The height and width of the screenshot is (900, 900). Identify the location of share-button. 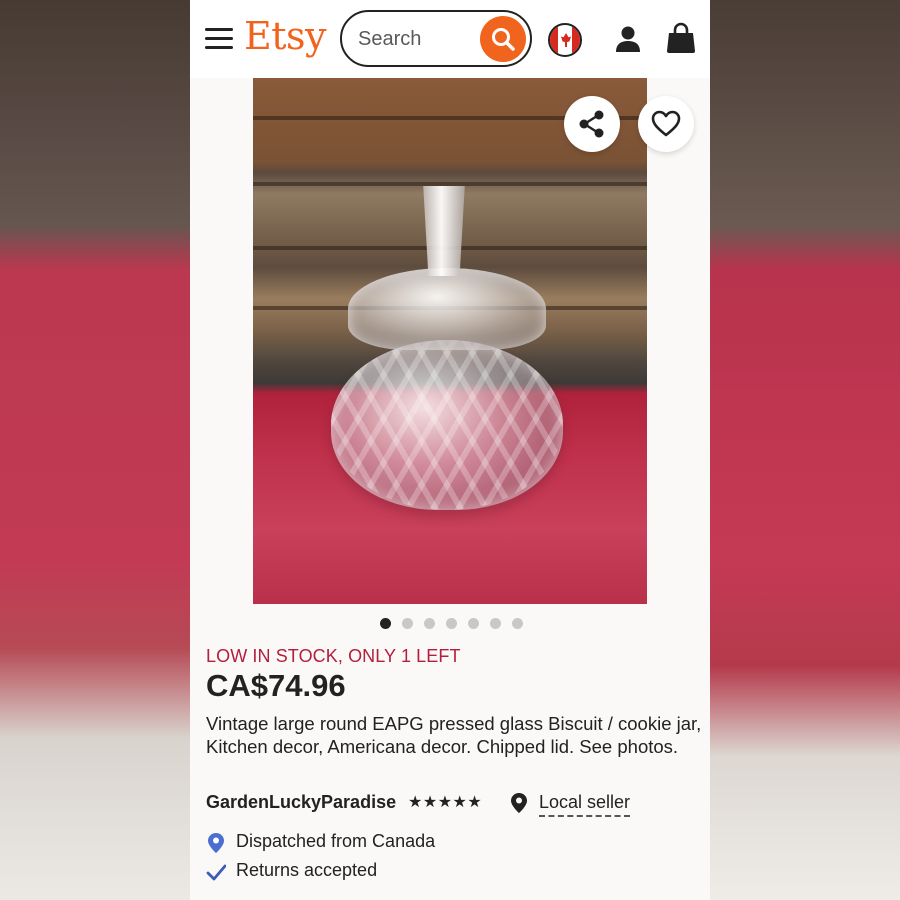
(592, 124).